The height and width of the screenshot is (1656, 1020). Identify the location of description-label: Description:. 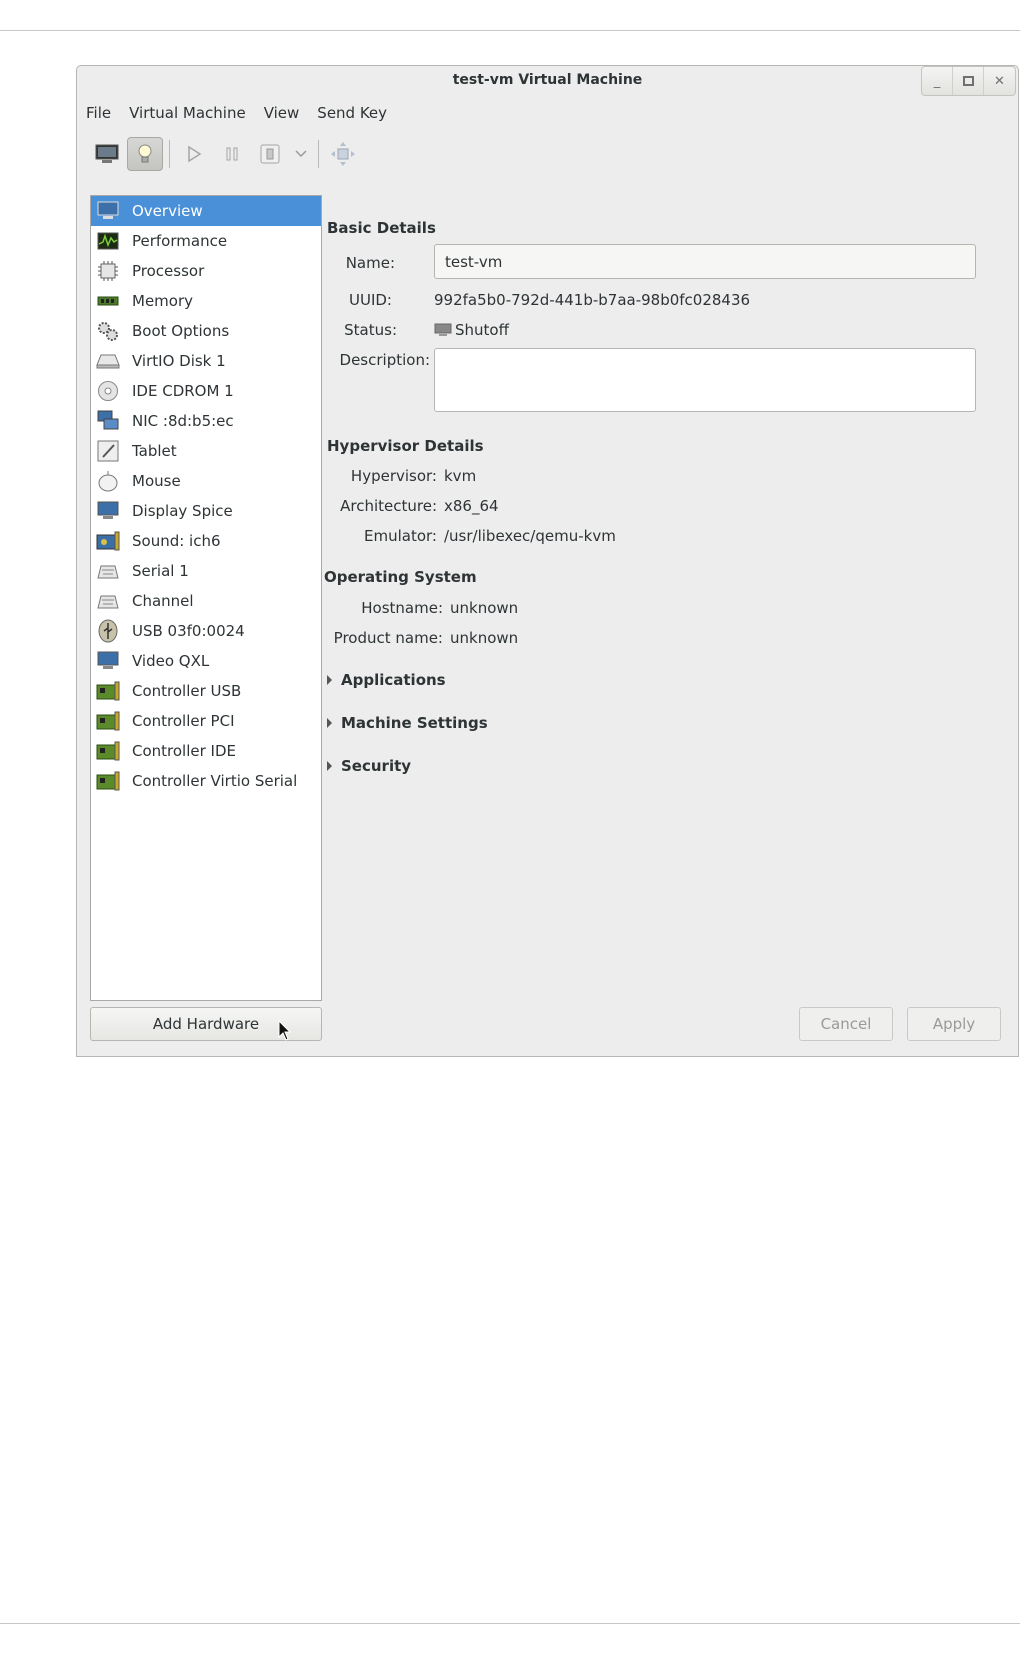
(384, 360).